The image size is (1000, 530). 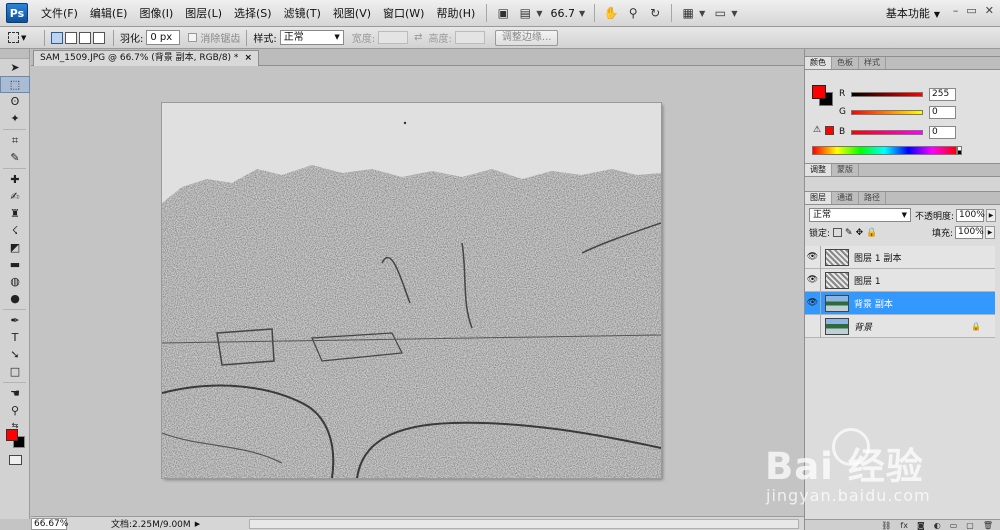 What do you see at coordinates (15, 118) in the screenshot?
I see `magic-wand-tool-icon: ✦` at bounding box center [15, 118].